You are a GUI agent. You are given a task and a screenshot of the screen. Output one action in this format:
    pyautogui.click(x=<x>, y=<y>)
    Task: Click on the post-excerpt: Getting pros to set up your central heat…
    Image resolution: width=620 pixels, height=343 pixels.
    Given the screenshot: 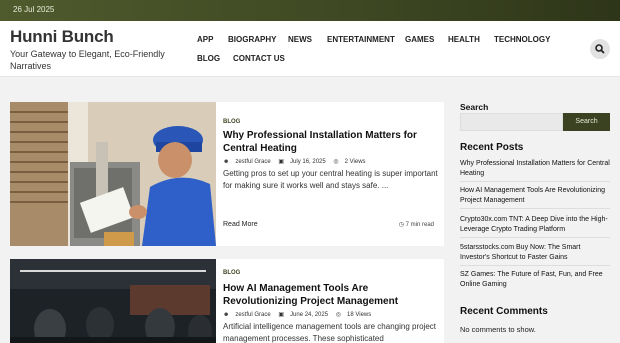 What is the action you would take?
    pyautogui.click(x=330, y=179)
    